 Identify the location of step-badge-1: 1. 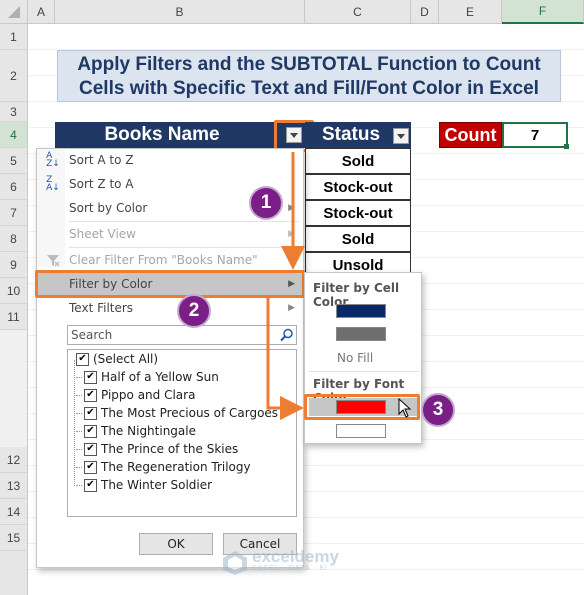
(266, 203).